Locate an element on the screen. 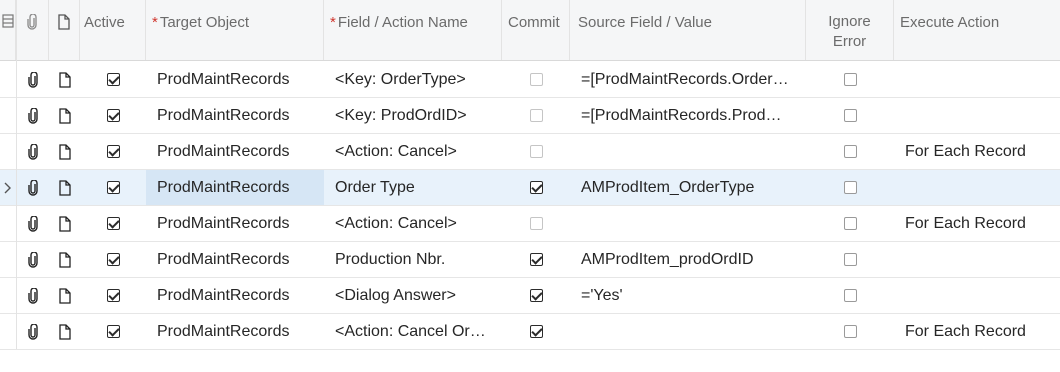 The width and height of the screenshot is (1060, 372). col-header-active: Active is located at coordinates (113, 30).